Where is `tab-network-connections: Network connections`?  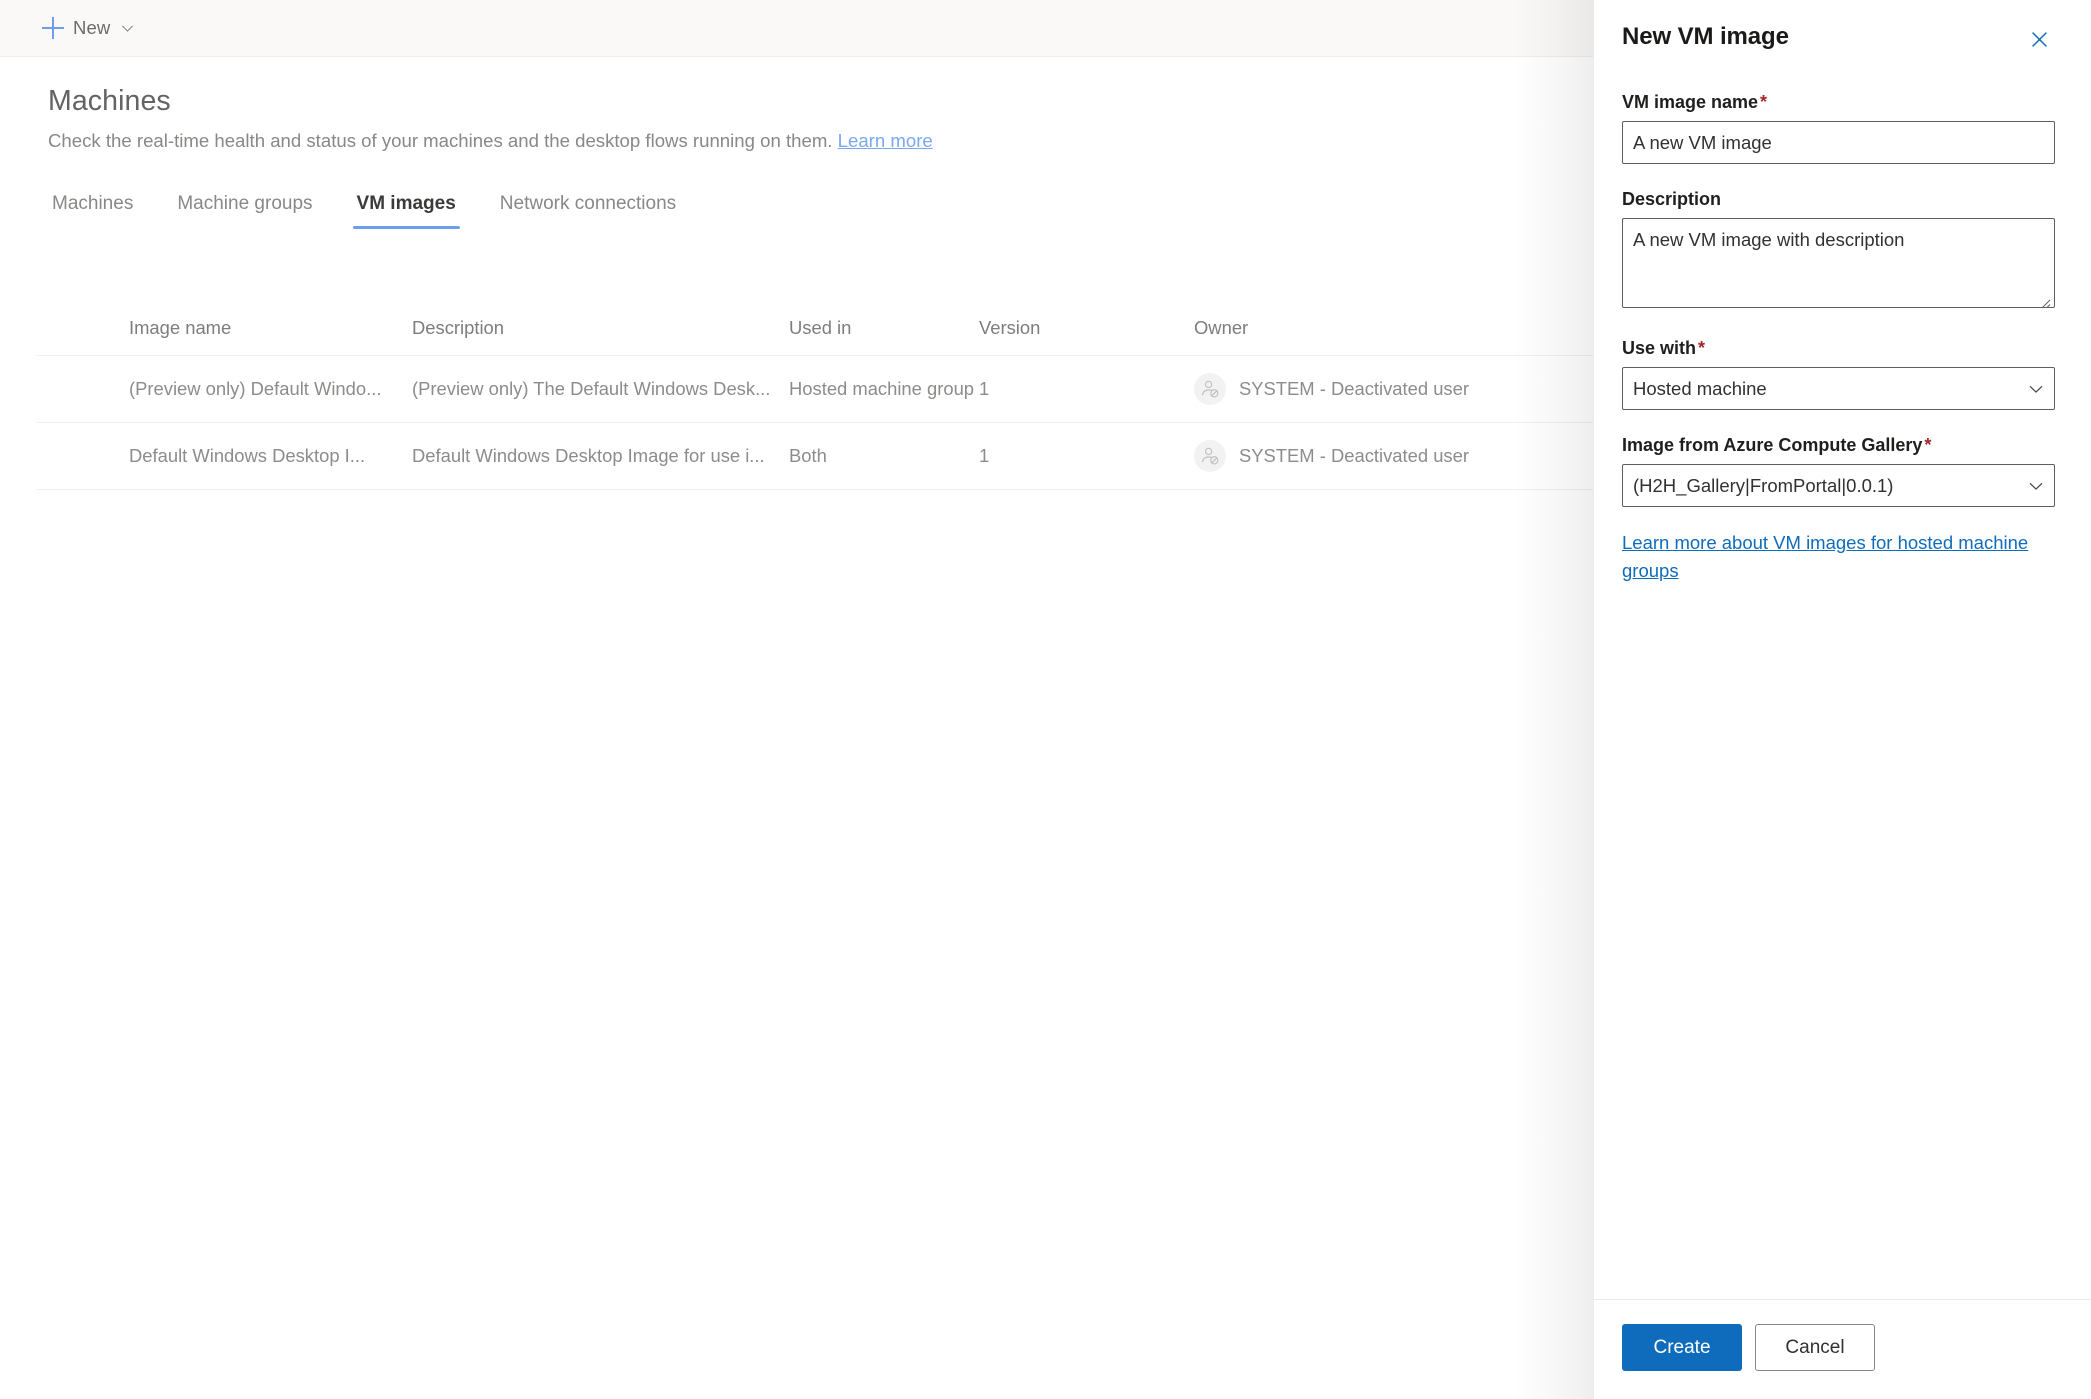
tab-network-connections: Network connections is located at coordinates (588, 210).